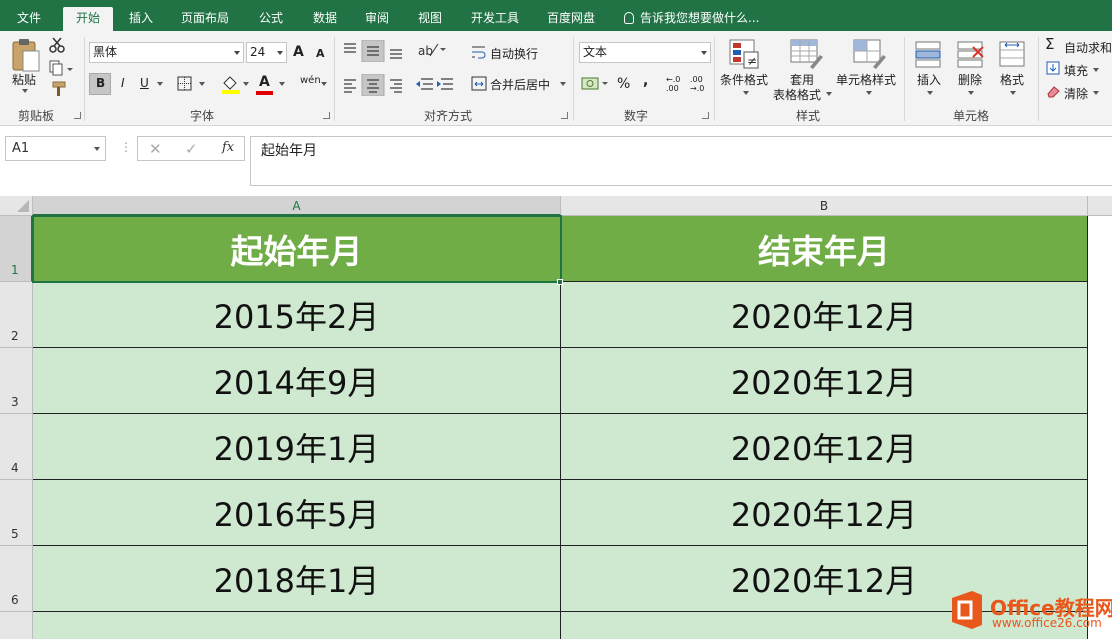  What do you see at coordinates (623, 84) in the screenshot?
I see `percent-button: %` at bounding box center [623, 84].